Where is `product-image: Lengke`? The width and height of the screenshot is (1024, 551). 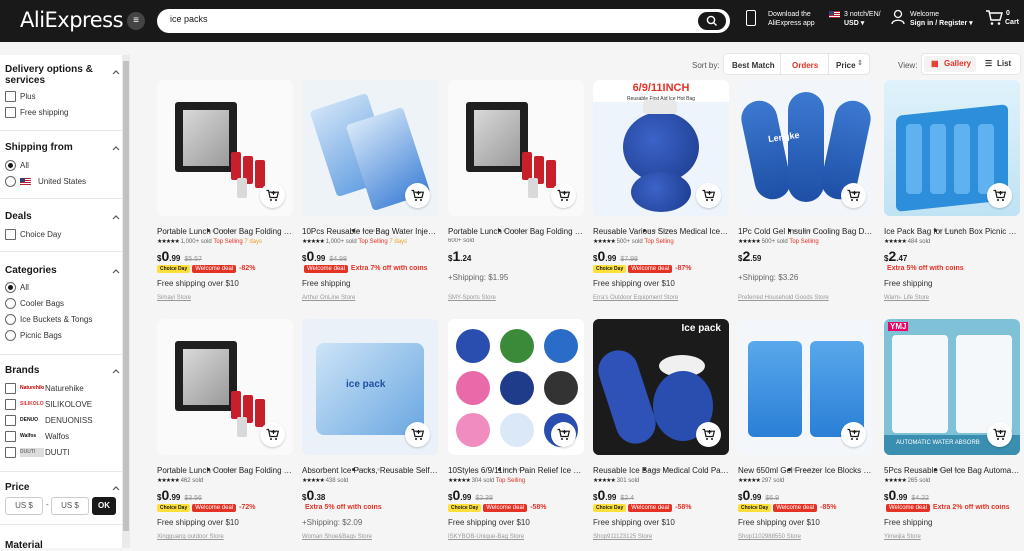
product-image: Lengke is located at coordinates (806, 148).